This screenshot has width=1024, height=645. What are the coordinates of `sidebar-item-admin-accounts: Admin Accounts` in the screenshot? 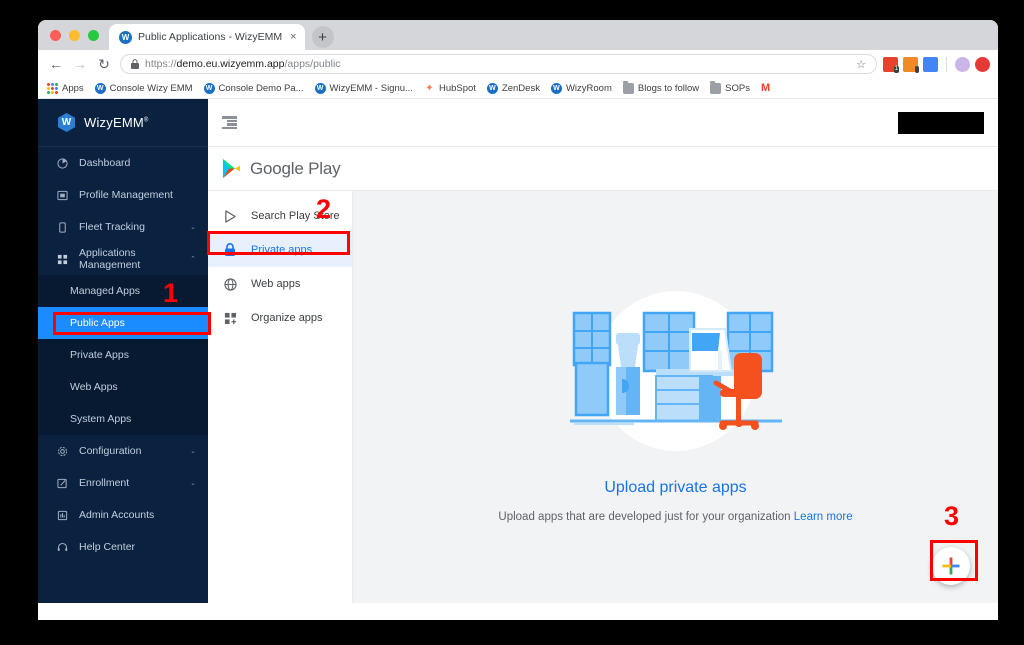 It's located at (123, 515).